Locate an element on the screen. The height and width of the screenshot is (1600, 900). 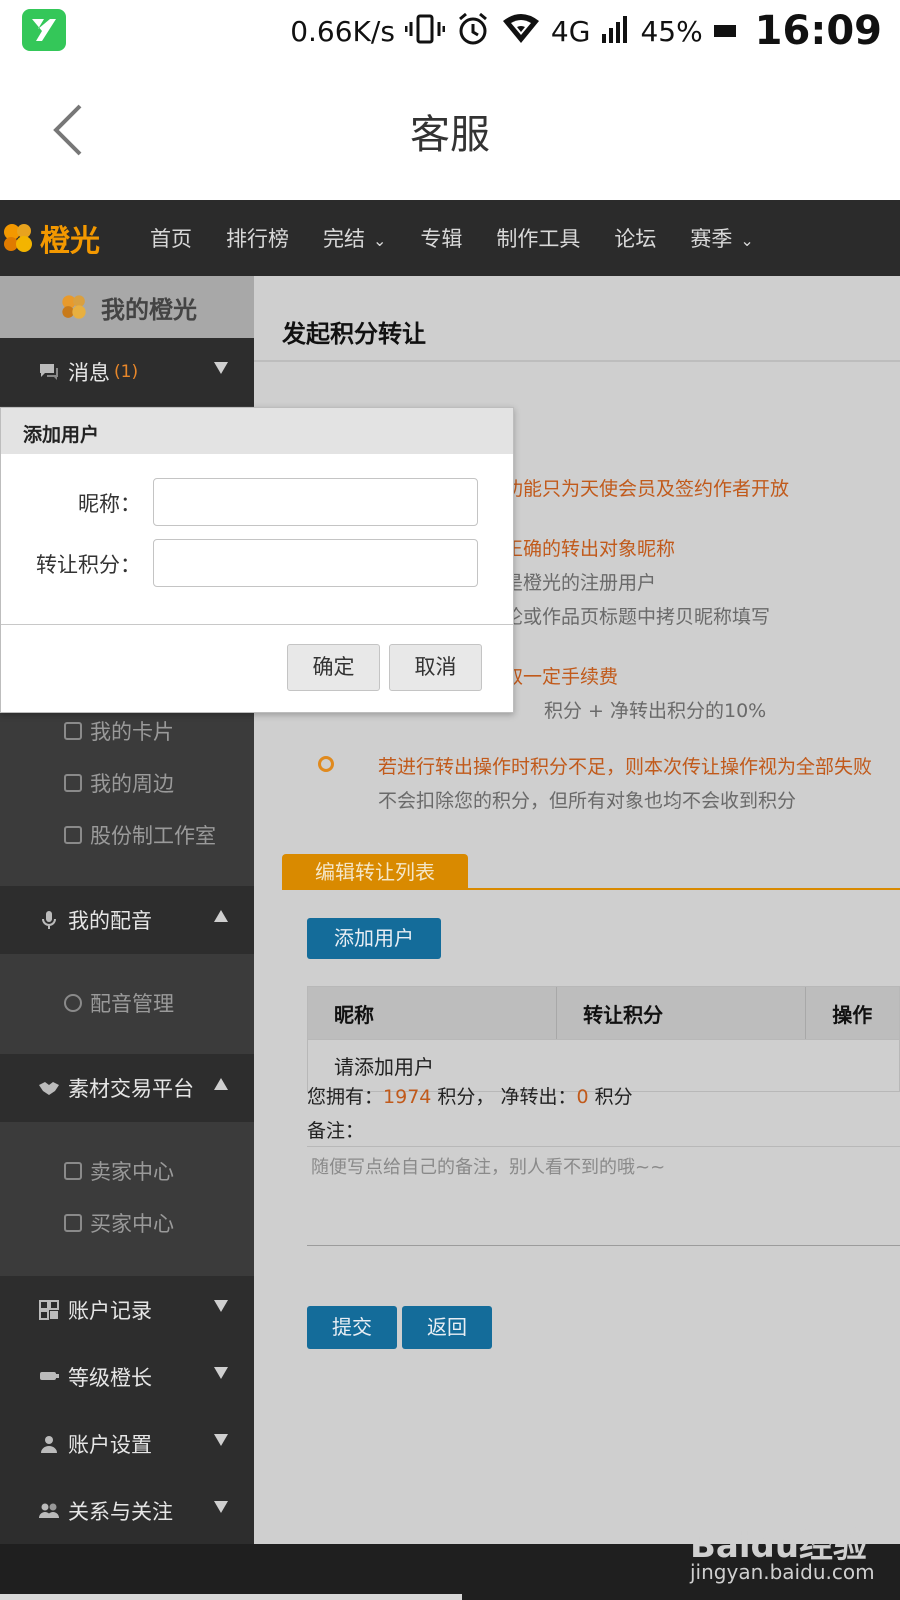
nav-item-label: 首页 is located at coordinates (171, 239).